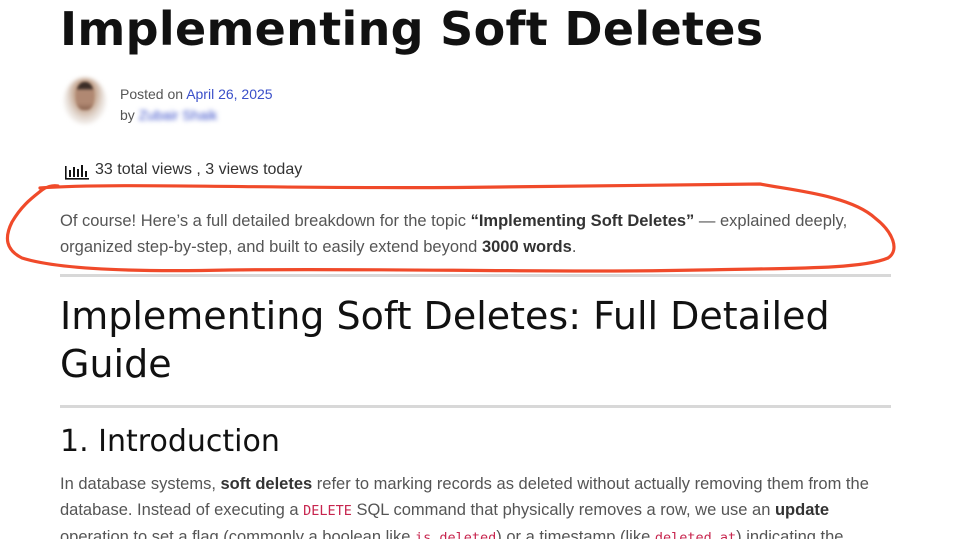 The image size is (953, 539). I want to click on intro-text-3: ., so click(574, 247).